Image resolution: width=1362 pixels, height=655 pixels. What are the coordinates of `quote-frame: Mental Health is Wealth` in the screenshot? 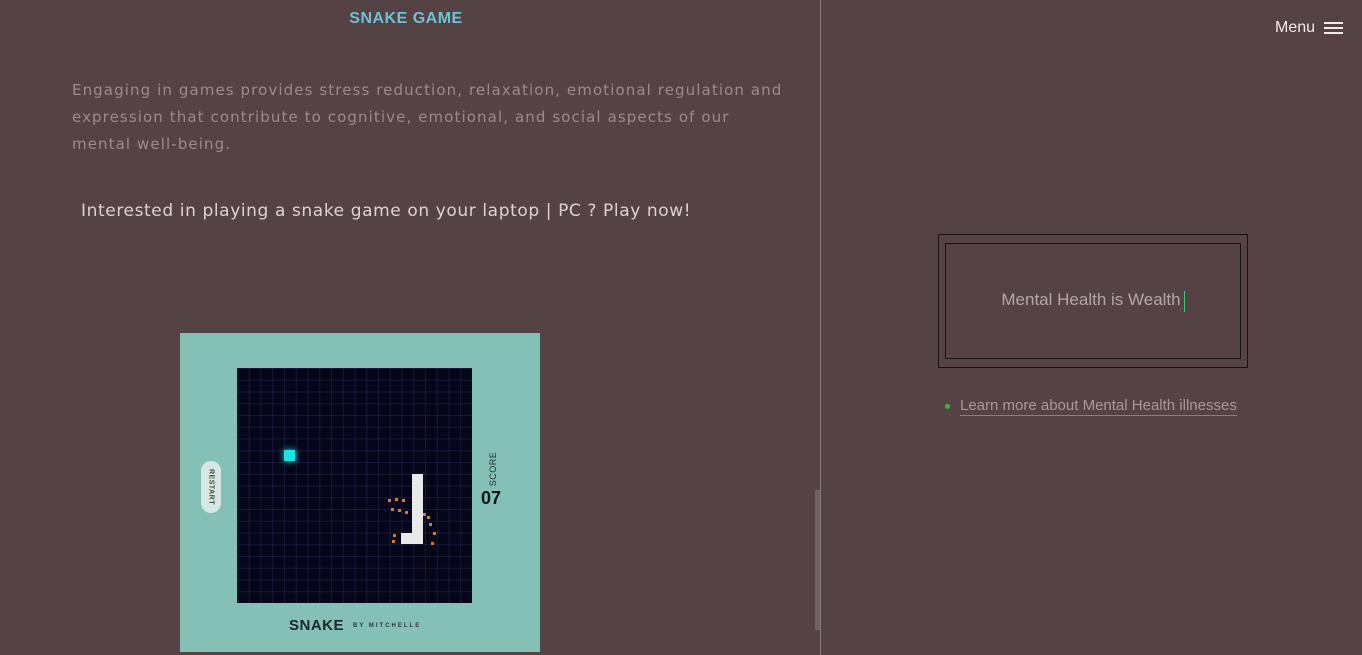 It's located at (1093, 301).